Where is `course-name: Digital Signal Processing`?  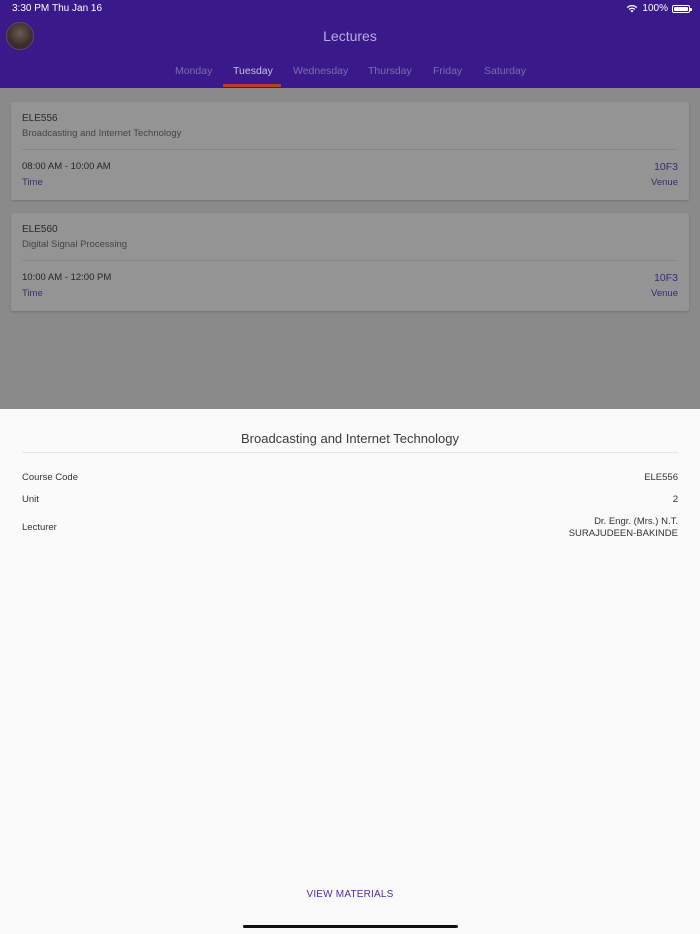
course-name: Digital Signal Processing is located at coordinates (75, 244).